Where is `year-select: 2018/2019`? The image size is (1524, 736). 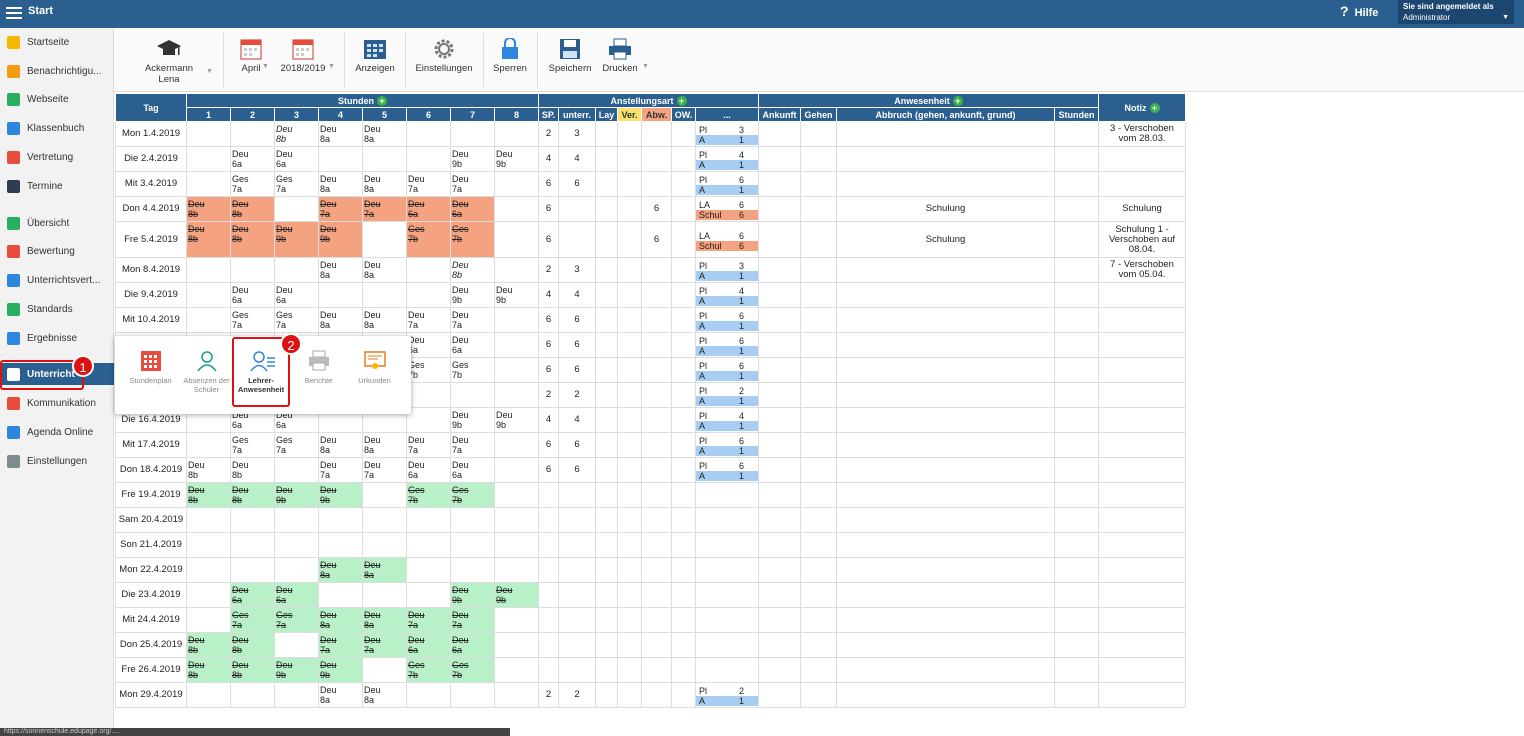
year-select: 2018/2019 is located at coordinates (303, 54).